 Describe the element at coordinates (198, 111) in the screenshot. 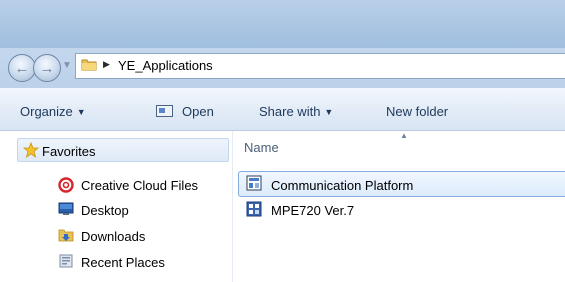

I see `open-button: Open` at that location.